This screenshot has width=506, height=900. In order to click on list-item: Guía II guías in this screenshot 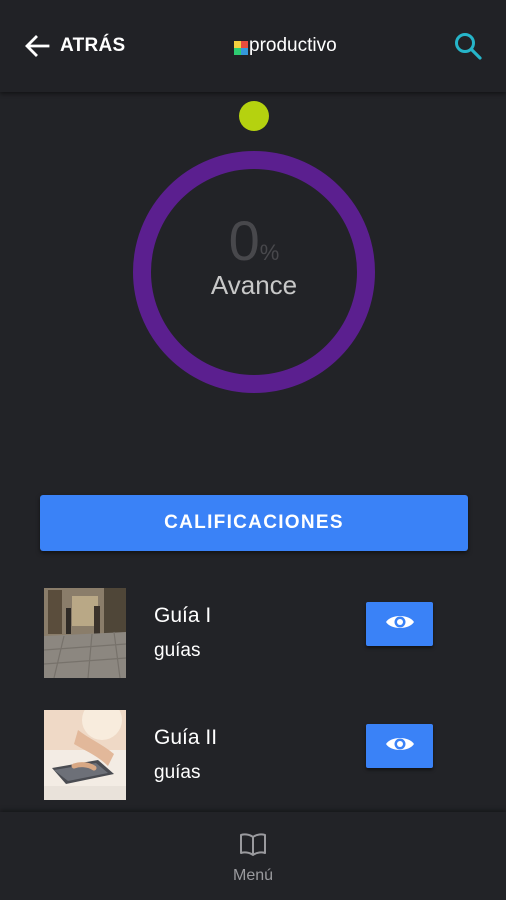, I will do `click(254, 755)`.